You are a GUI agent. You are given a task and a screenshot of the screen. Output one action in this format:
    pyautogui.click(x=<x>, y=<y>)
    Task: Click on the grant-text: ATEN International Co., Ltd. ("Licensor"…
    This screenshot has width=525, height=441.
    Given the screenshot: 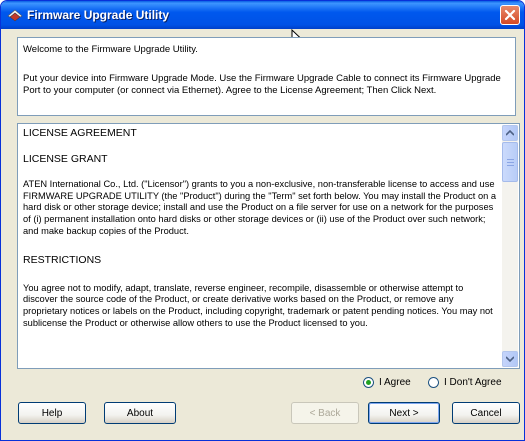 What is the action you would take?
    pyautogui.click(x=260, y=207)
    